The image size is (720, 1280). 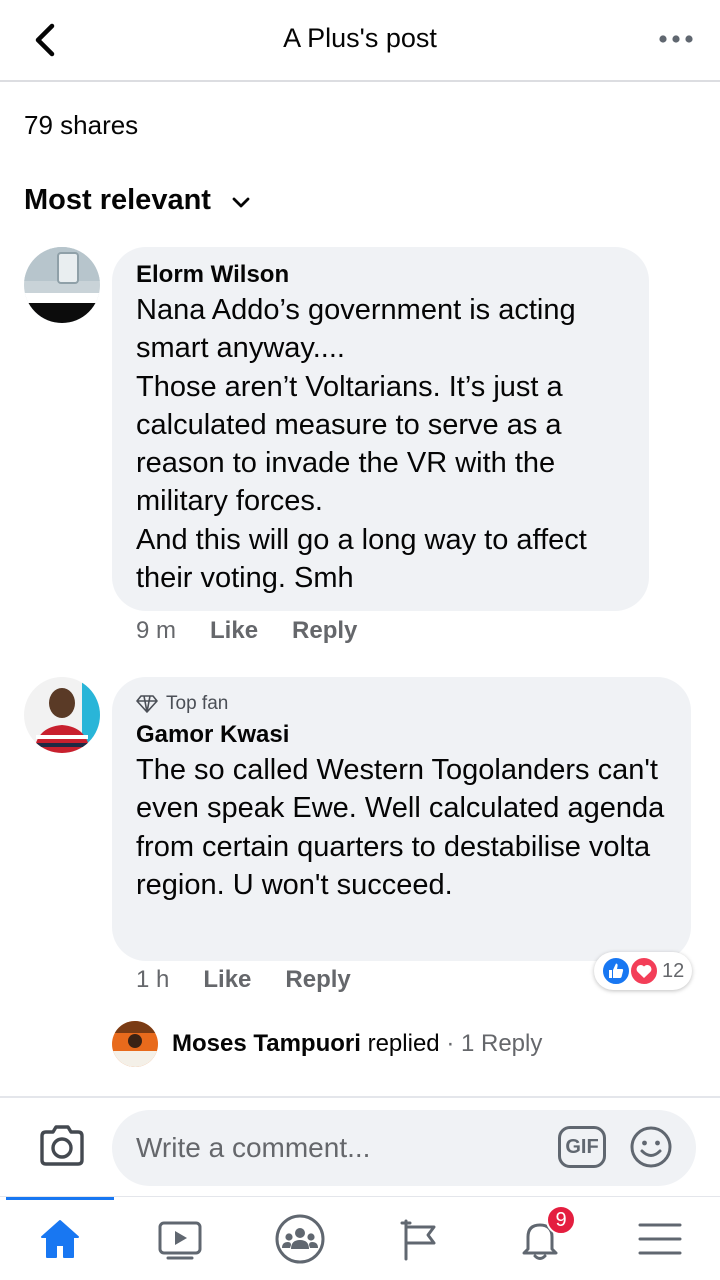 I want to click on comment-time: 1 h, so click(x=153, y=979).